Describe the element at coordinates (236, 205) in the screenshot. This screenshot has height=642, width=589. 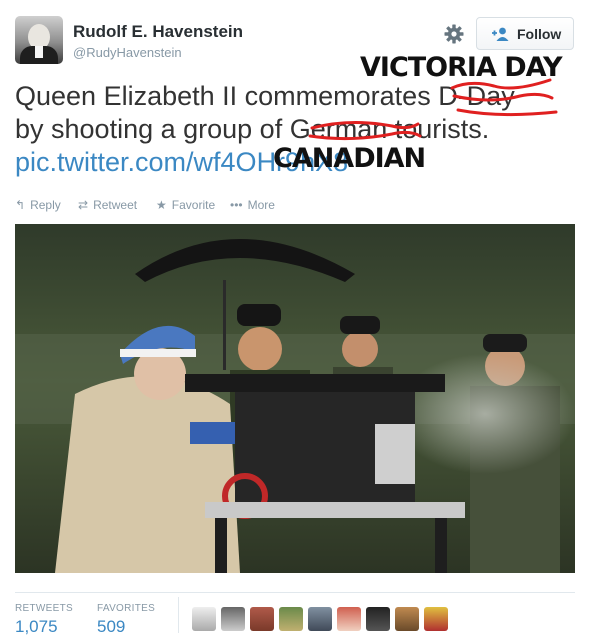
I see `more-dots-icon: •••` at that location.